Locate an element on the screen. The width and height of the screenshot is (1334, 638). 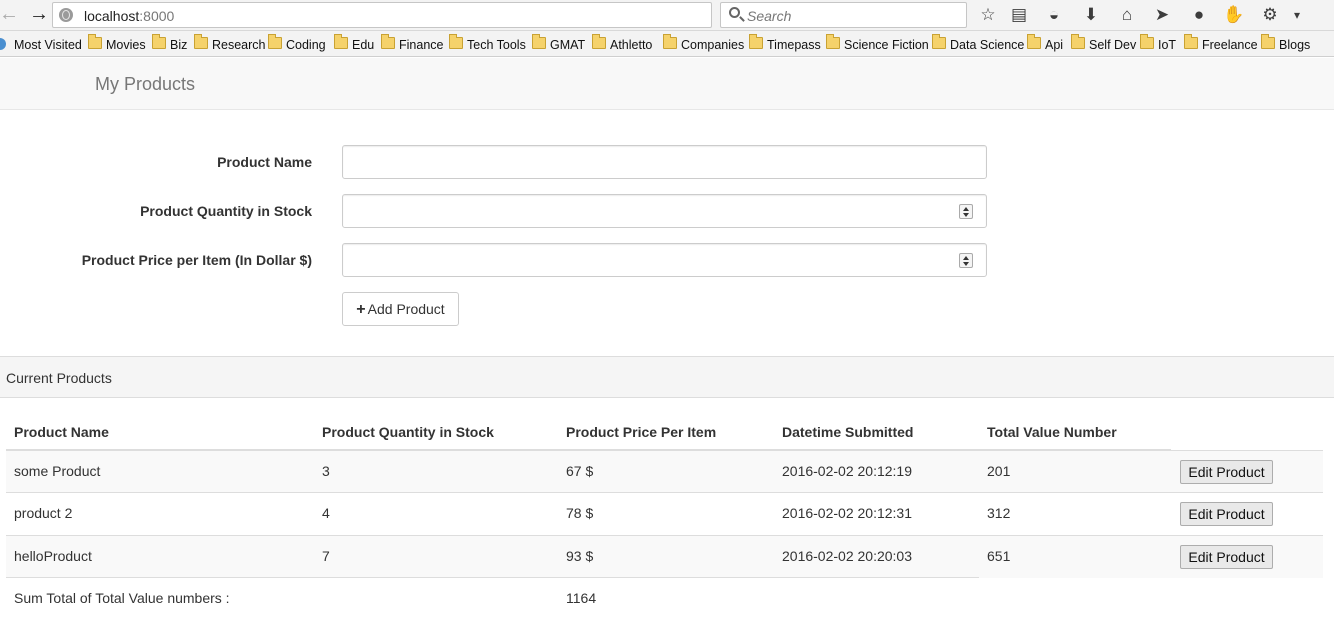
most-visited-icon is located at coordinates (3, 44).